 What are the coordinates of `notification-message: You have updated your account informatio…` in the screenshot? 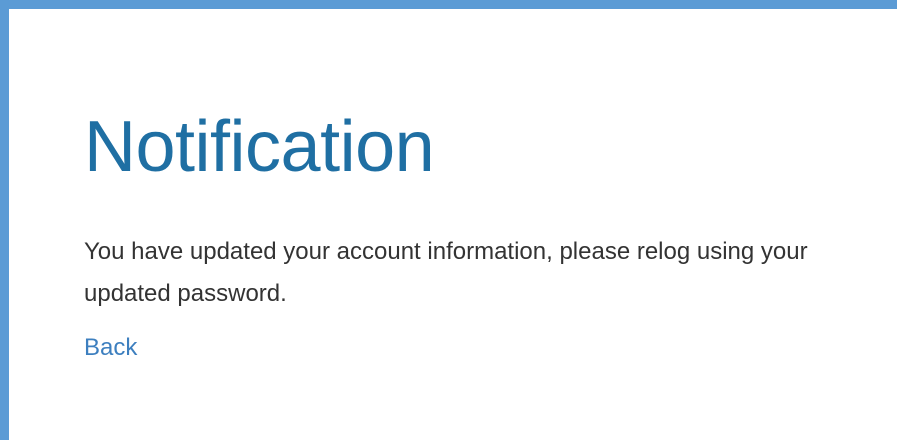 It's located at (446, 272).